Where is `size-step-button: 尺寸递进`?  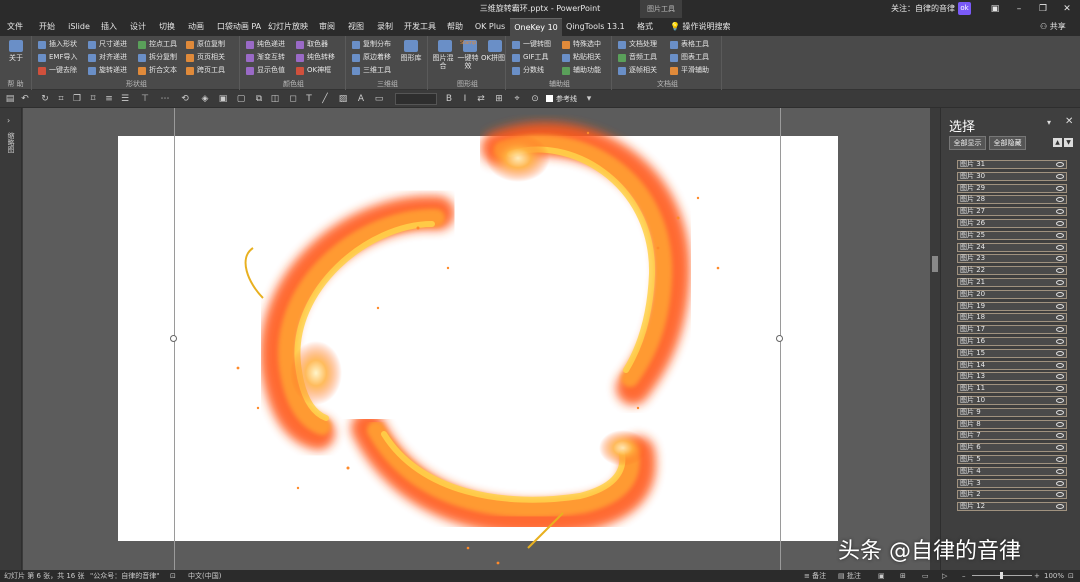 size-step-button: 尺寸递进 is located at coordinates (107, 44).